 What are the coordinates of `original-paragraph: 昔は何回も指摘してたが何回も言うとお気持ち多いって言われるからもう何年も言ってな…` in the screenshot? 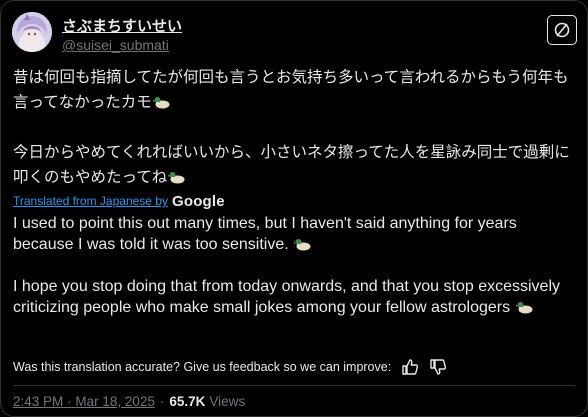 It's located at (294, 90).